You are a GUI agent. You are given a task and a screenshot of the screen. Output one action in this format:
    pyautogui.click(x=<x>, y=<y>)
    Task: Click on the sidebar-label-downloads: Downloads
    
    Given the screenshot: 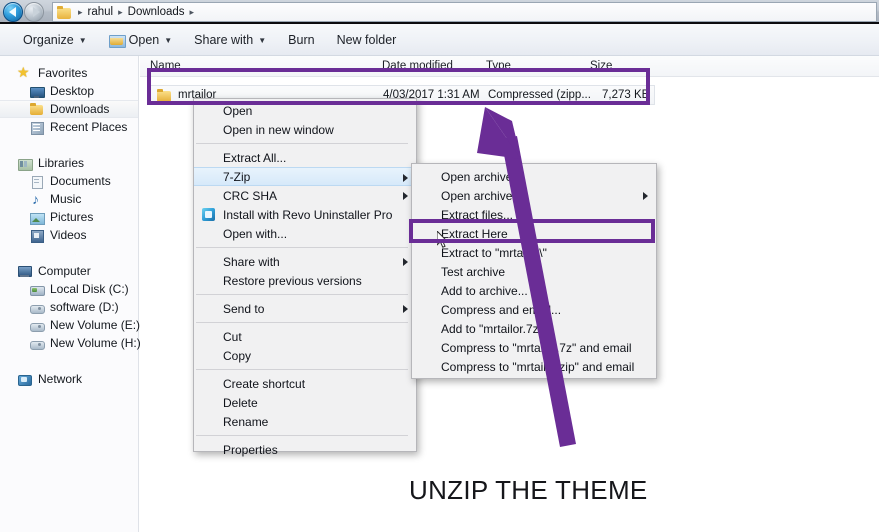 What is the action you would take?
    pyautogui.click(x=80, y=109)
    